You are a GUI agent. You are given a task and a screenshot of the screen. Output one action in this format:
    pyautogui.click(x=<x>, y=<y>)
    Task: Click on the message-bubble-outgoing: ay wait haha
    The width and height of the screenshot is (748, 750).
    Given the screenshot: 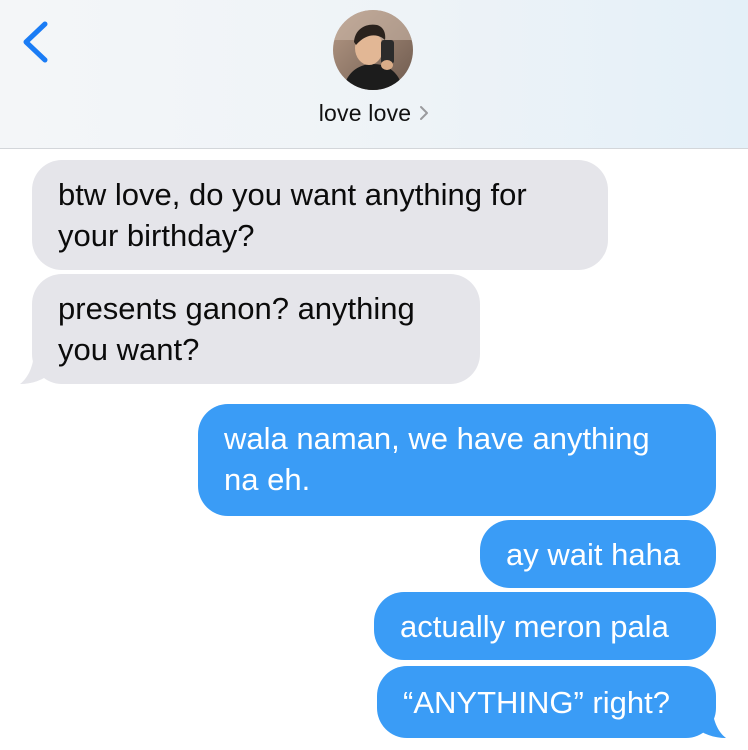 What is the action you would take?
    pyautogui.click(x=598, y=554)
    